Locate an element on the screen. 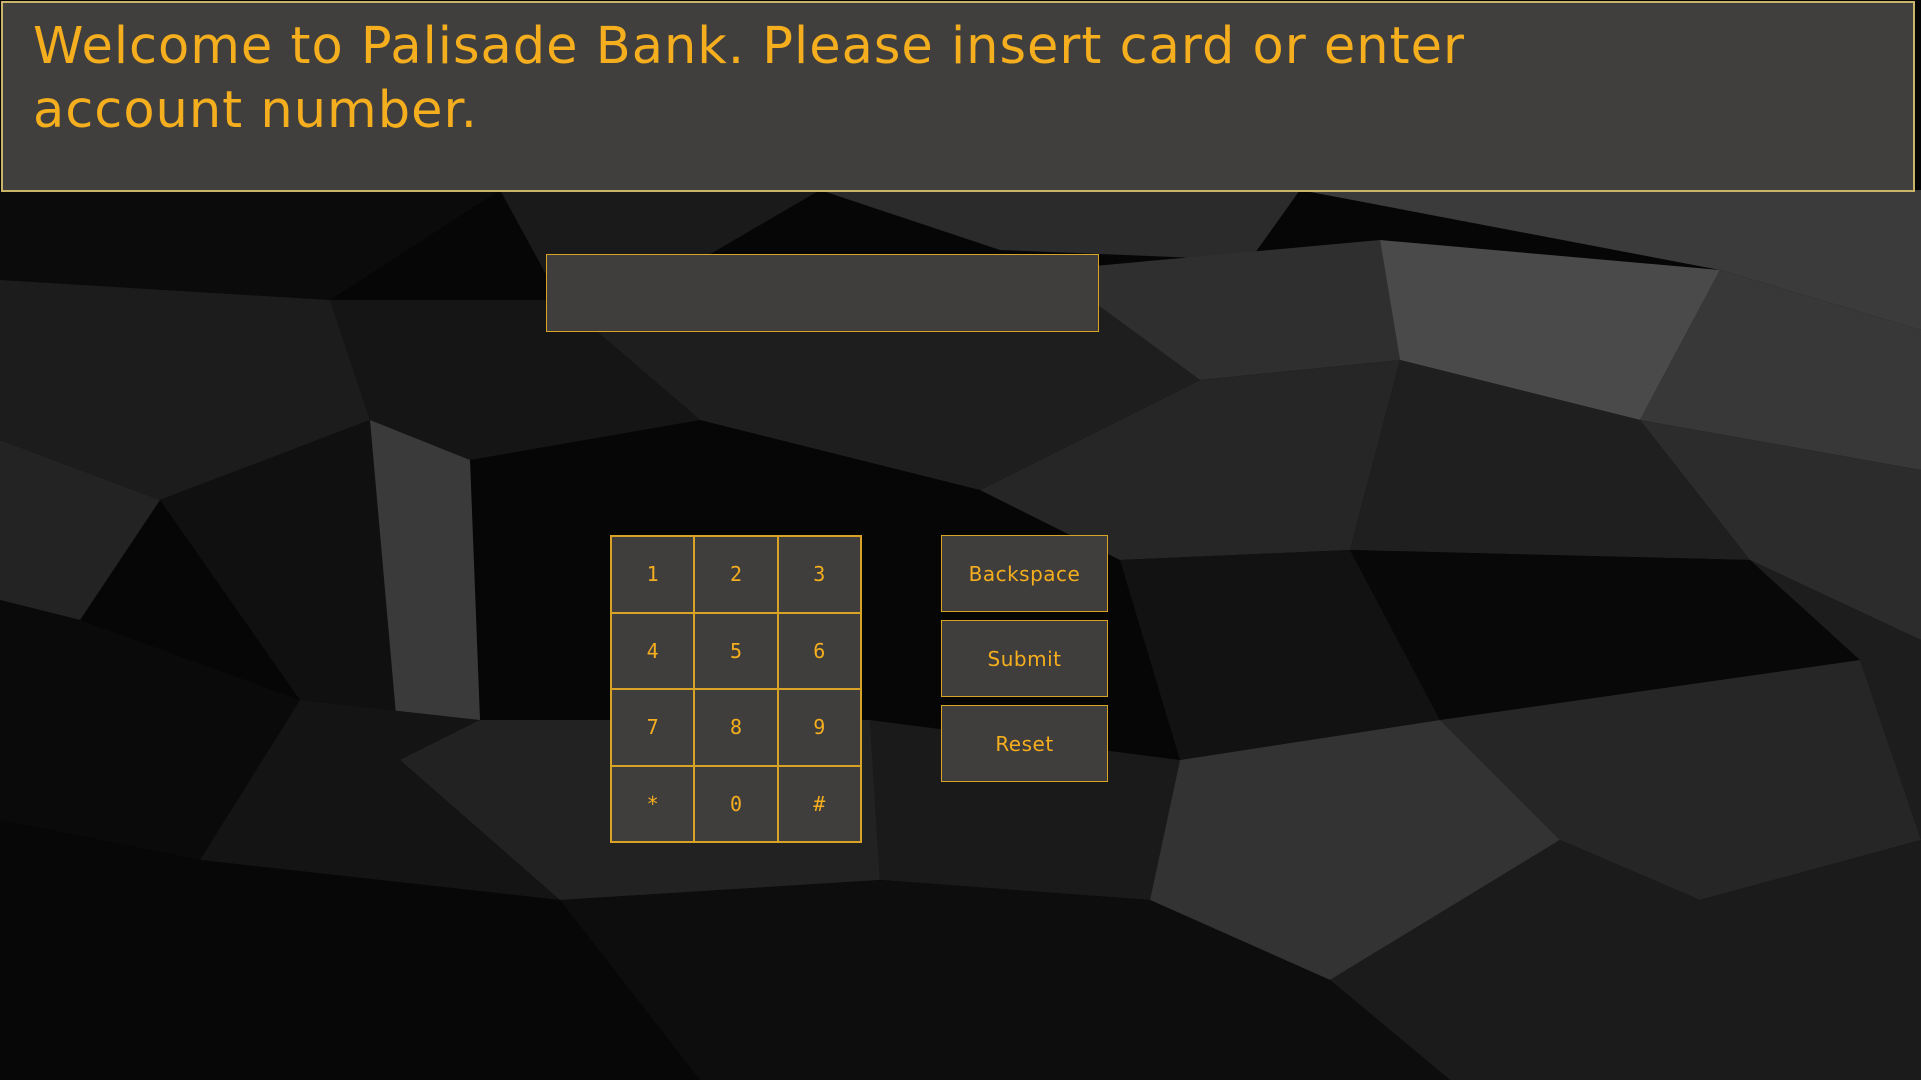 This screenshot has height=1080, width=1921. keypad-key-6: 6 is located at coordinates (819, 650).